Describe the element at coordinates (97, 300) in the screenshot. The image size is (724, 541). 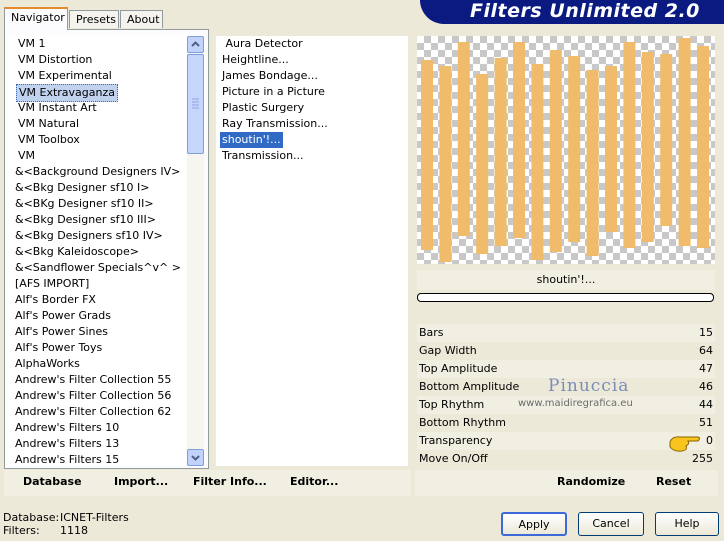
I see `category-item: Alf's Border FX` at that location.